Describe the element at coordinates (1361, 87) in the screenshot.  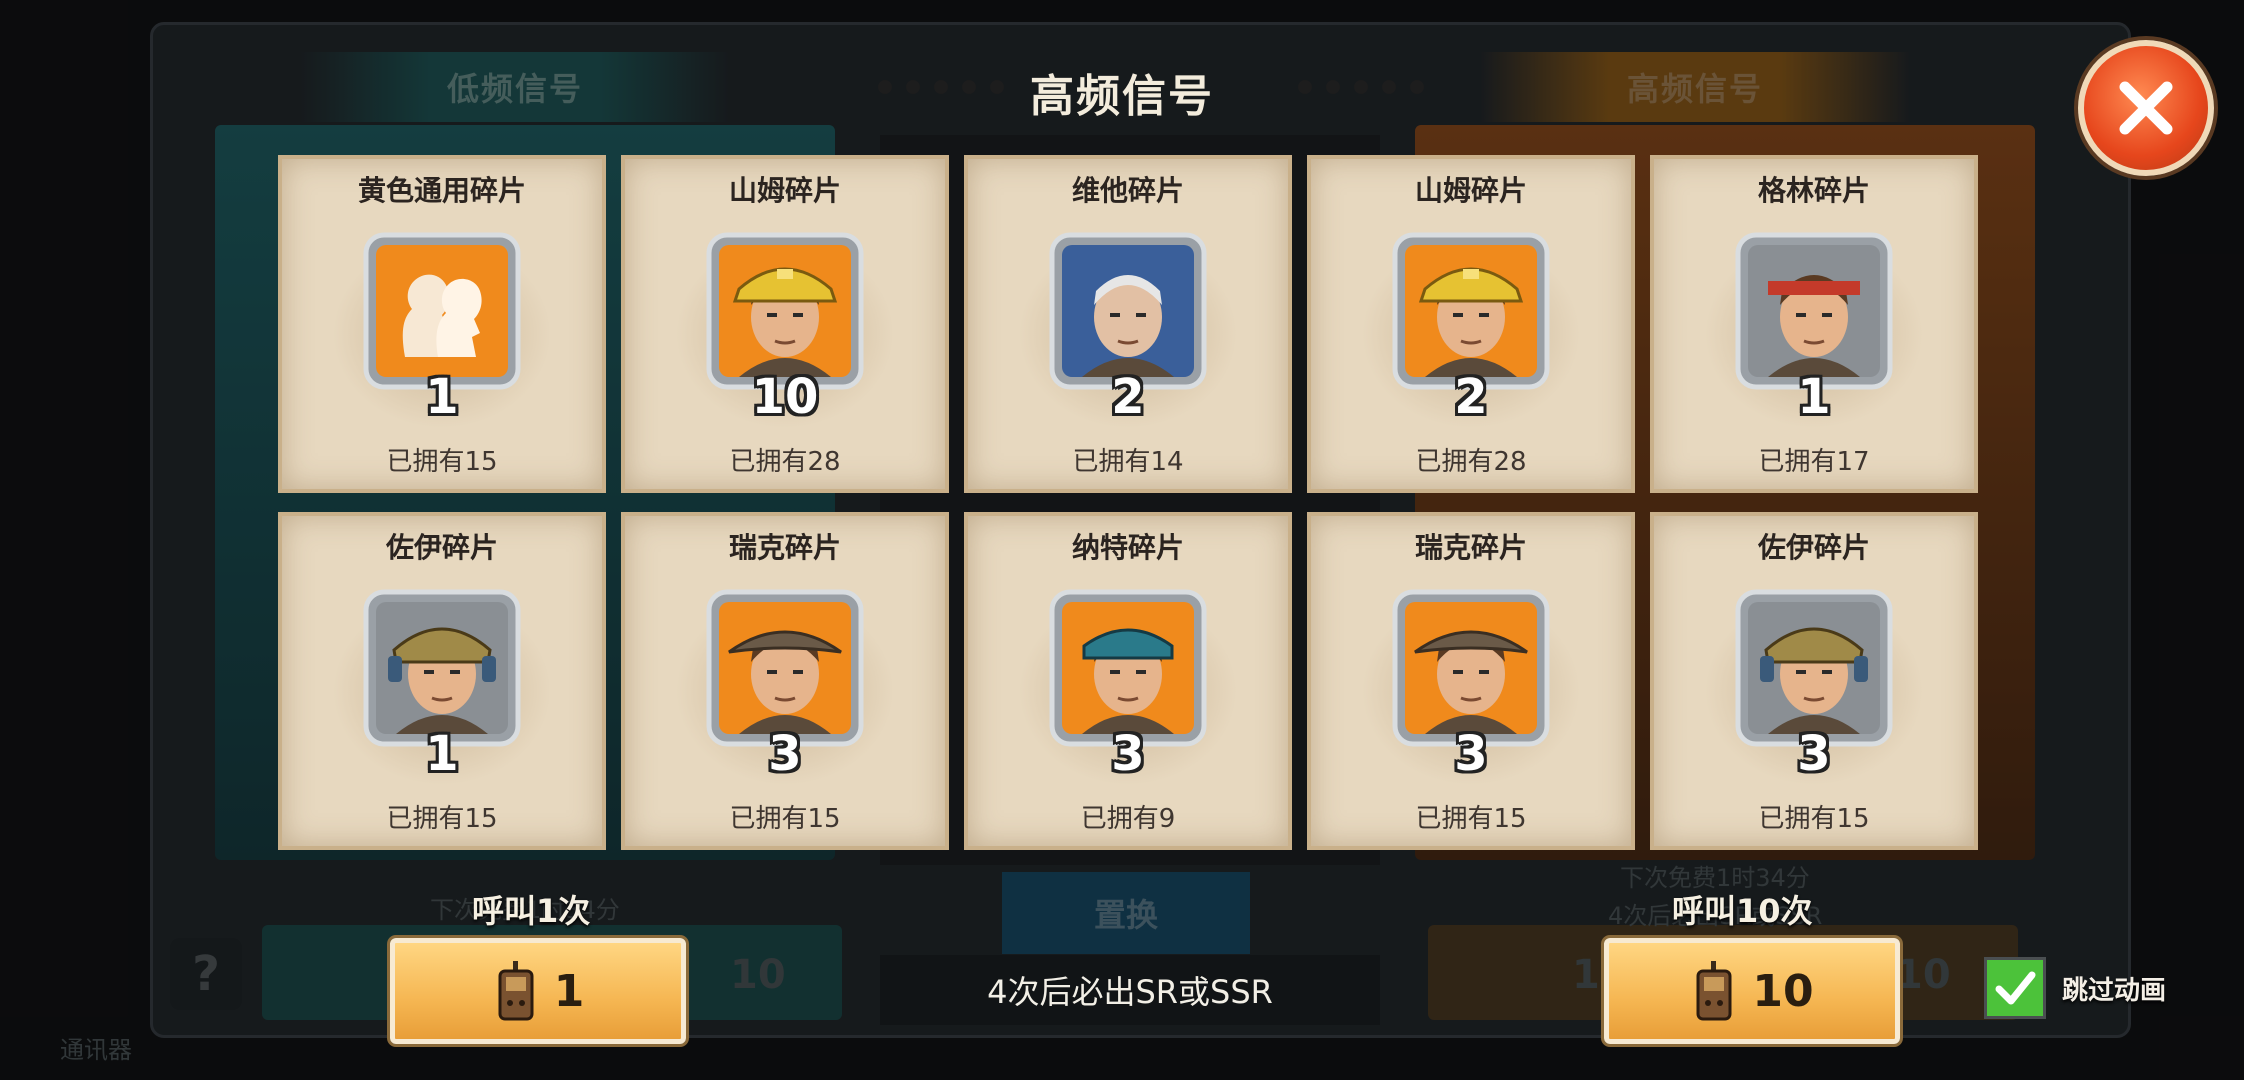
I see `title-decoration-right` at that location.